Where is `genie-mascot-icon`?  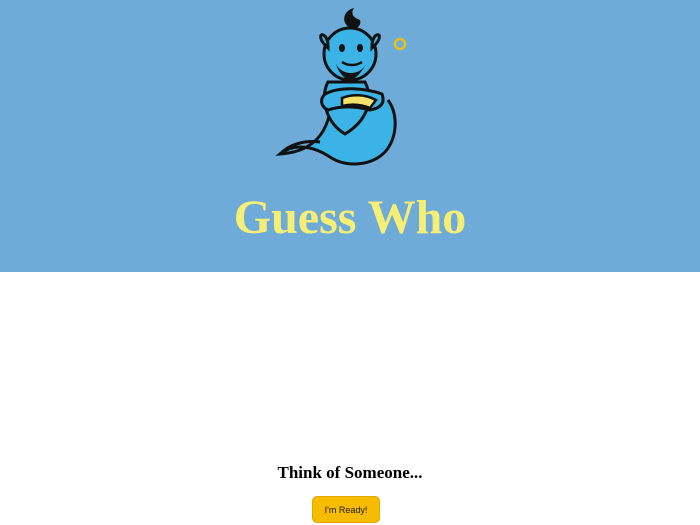
genie-mascot-icon is located at coordinates (341, 87).